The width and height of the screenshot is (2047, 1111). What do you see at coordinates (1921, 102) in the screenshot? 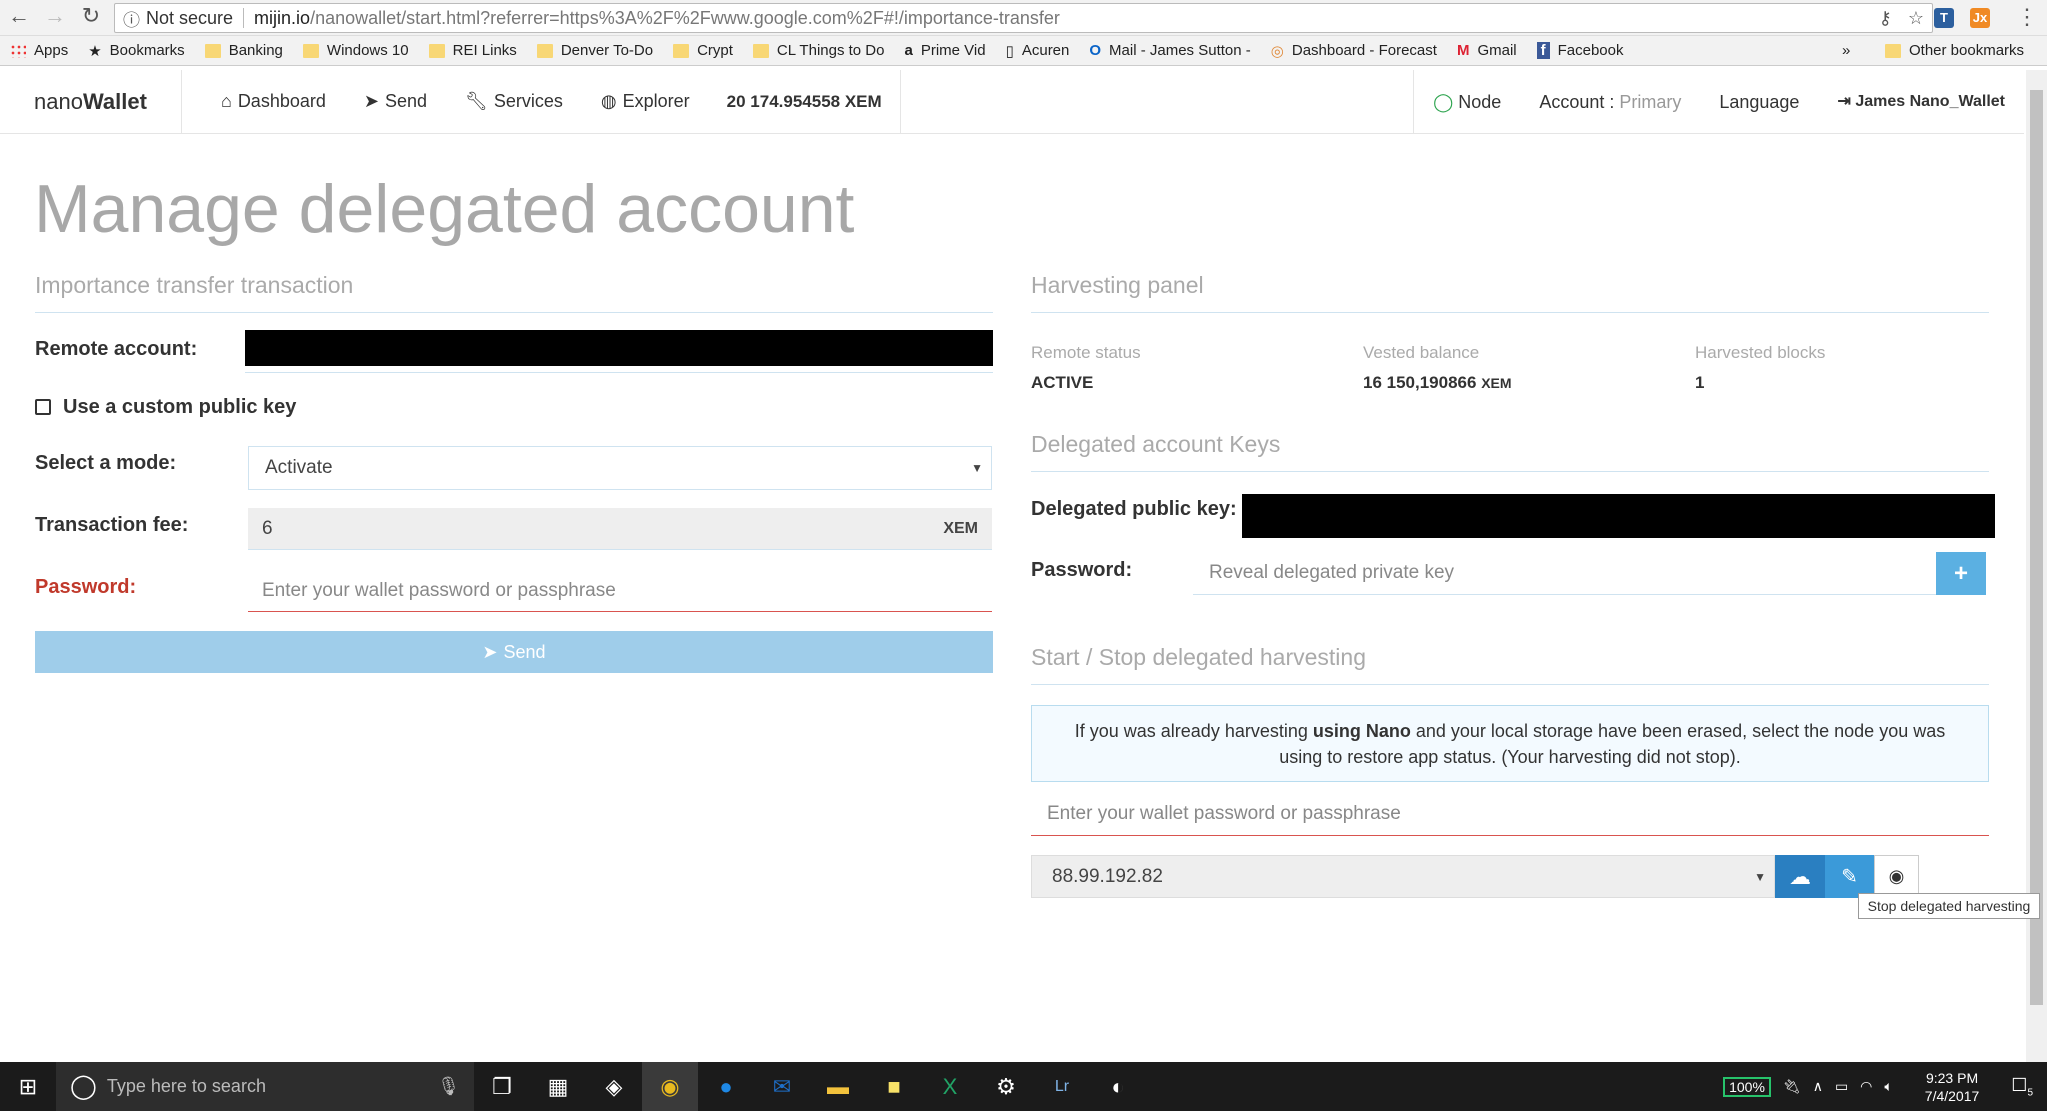
I see `nav-user: ⇥ James Nano_Wallet` at bounding box center [1921, 102].